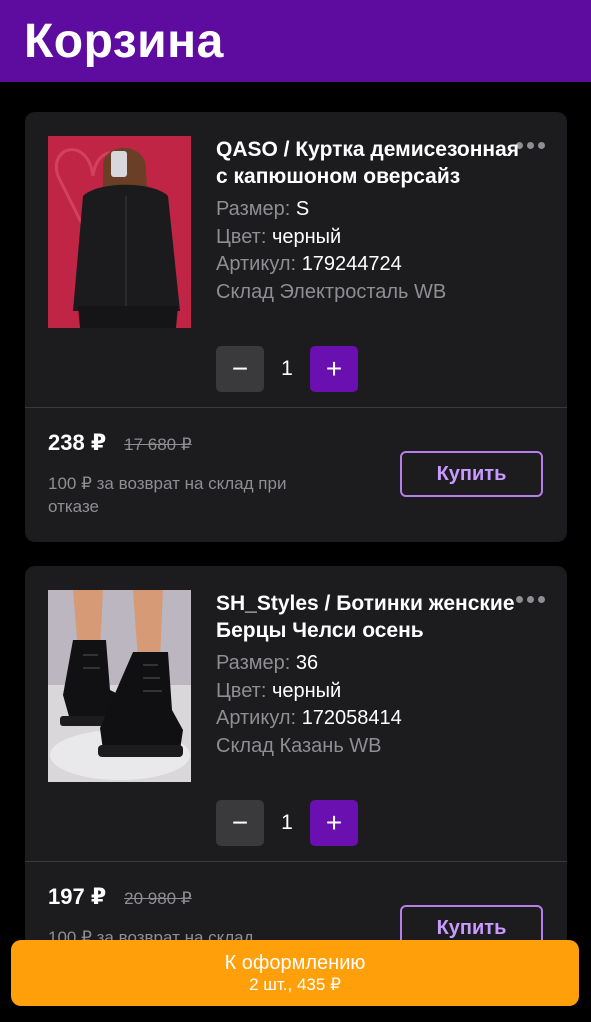 Image resolution: width=591 pixels, height=1022 pixels. I want to click on buy-button: Купить, so click(471, 474).